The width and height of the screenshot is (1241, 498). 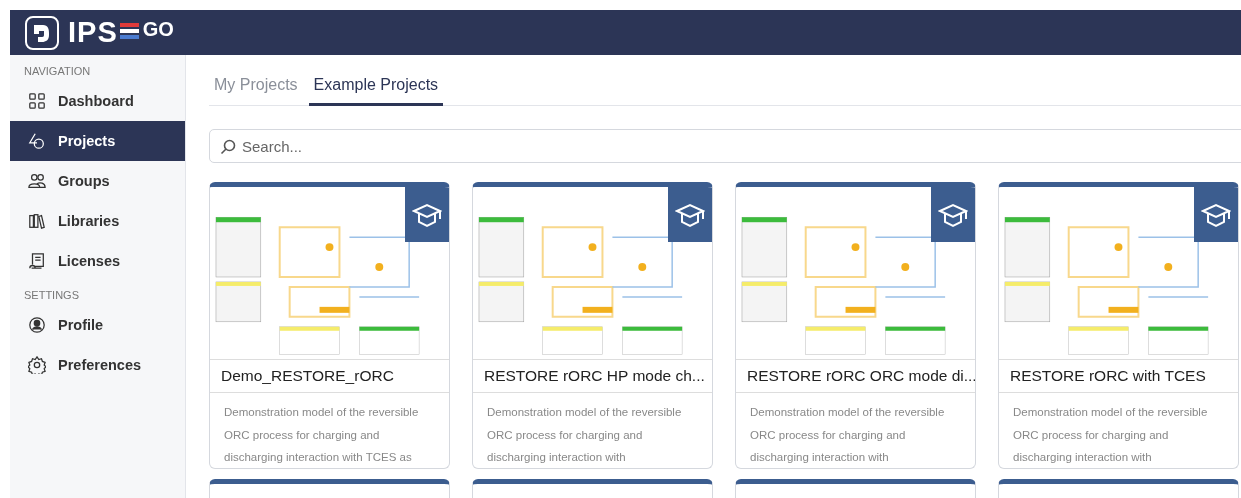 I want to click on gear-icon, so click(x=37, y=365).